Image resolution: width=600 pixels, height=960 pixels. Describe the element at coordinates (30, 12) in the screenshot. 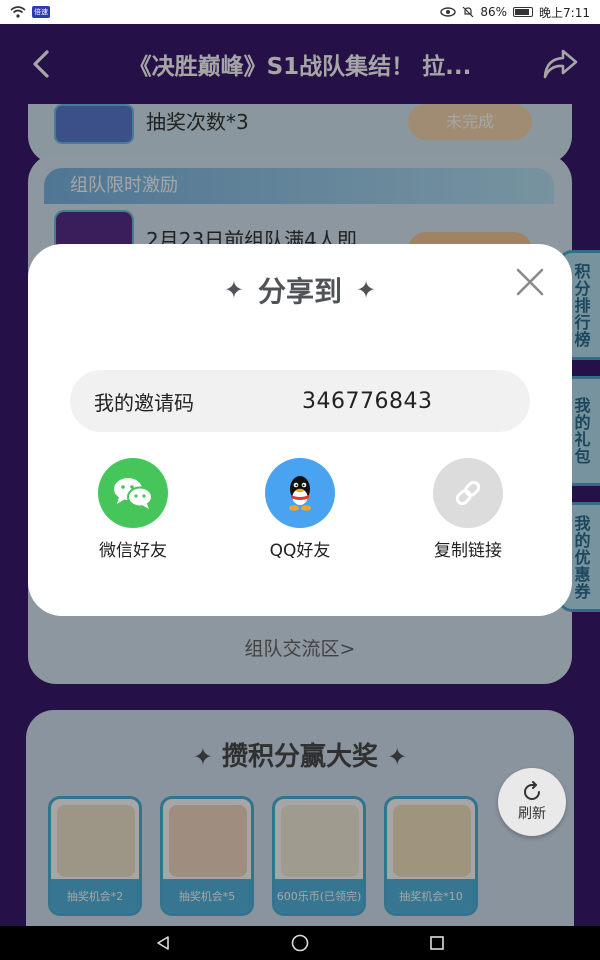

I see `status-left: 倍速` at that location.